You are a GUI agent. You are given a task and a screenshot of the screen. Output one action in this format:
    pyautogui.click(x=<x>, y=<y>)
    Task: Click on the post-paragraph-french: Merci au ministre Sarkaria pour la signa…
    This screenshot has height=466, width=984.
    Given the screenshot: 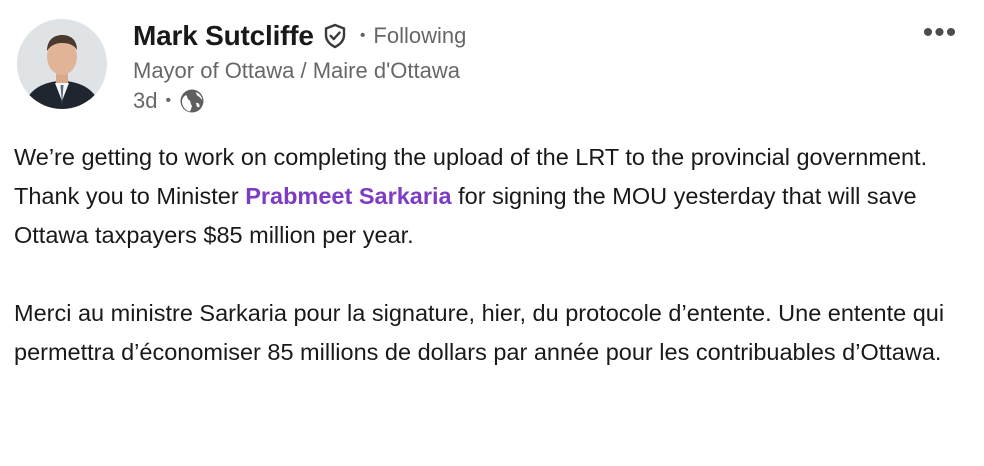 What is the action you would take?
    pyautogui.click(x=479, y=332)
    